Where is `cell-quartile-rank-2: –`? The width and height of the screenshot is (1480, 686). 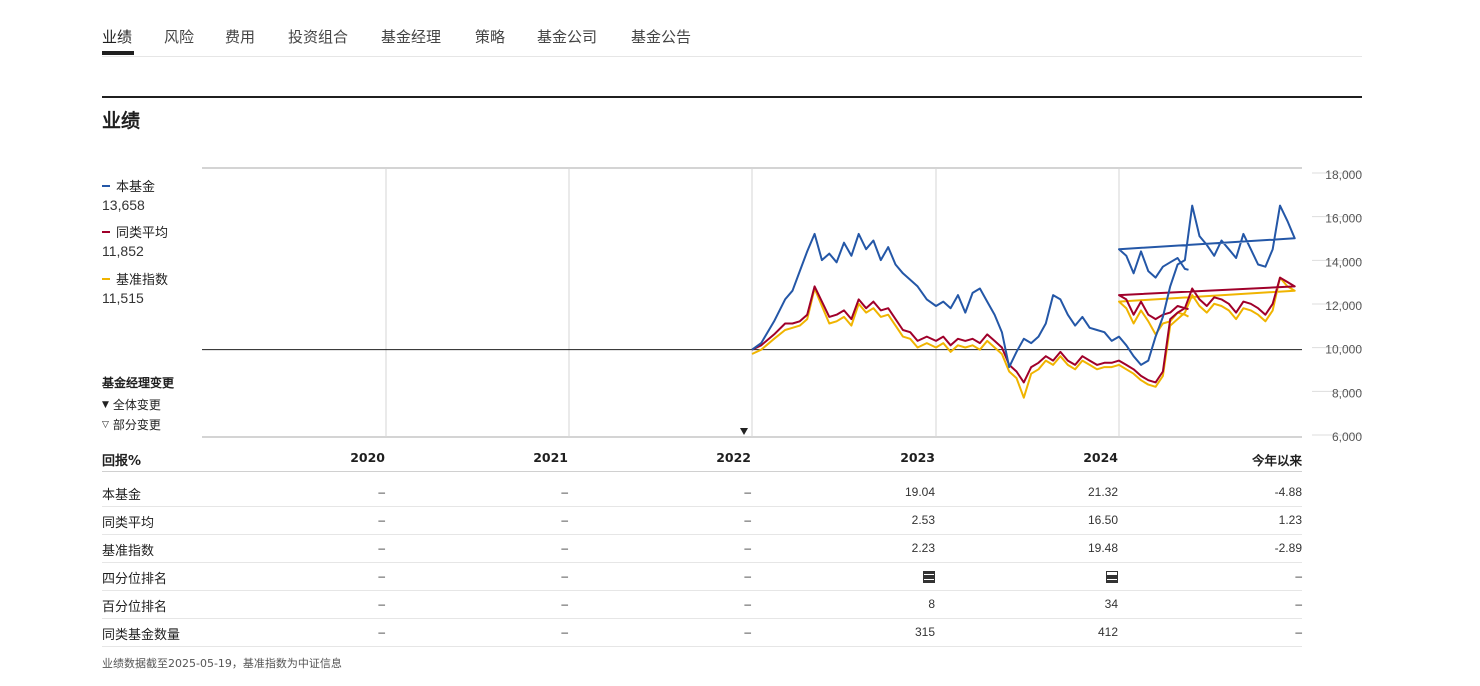 cell-quartile-rank-2: – is located at coordinates (747, 576).